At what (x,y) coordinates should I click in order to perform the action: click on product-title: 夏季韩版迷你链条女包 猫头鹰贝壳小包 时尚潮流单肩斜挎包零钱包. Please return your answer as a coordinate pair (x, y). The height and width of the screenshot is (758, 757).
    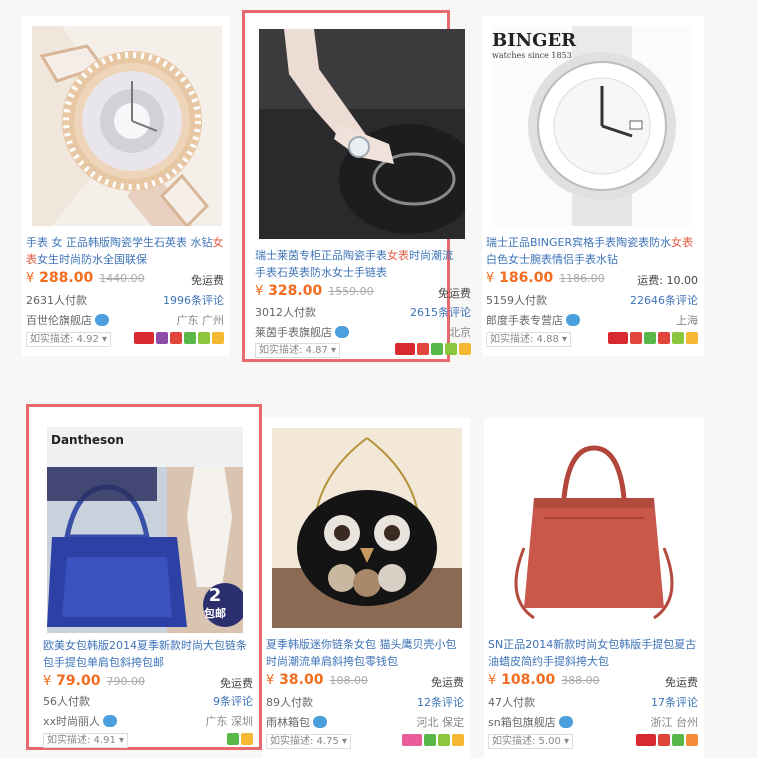
    Looking at the image, I should click on (366, 653).